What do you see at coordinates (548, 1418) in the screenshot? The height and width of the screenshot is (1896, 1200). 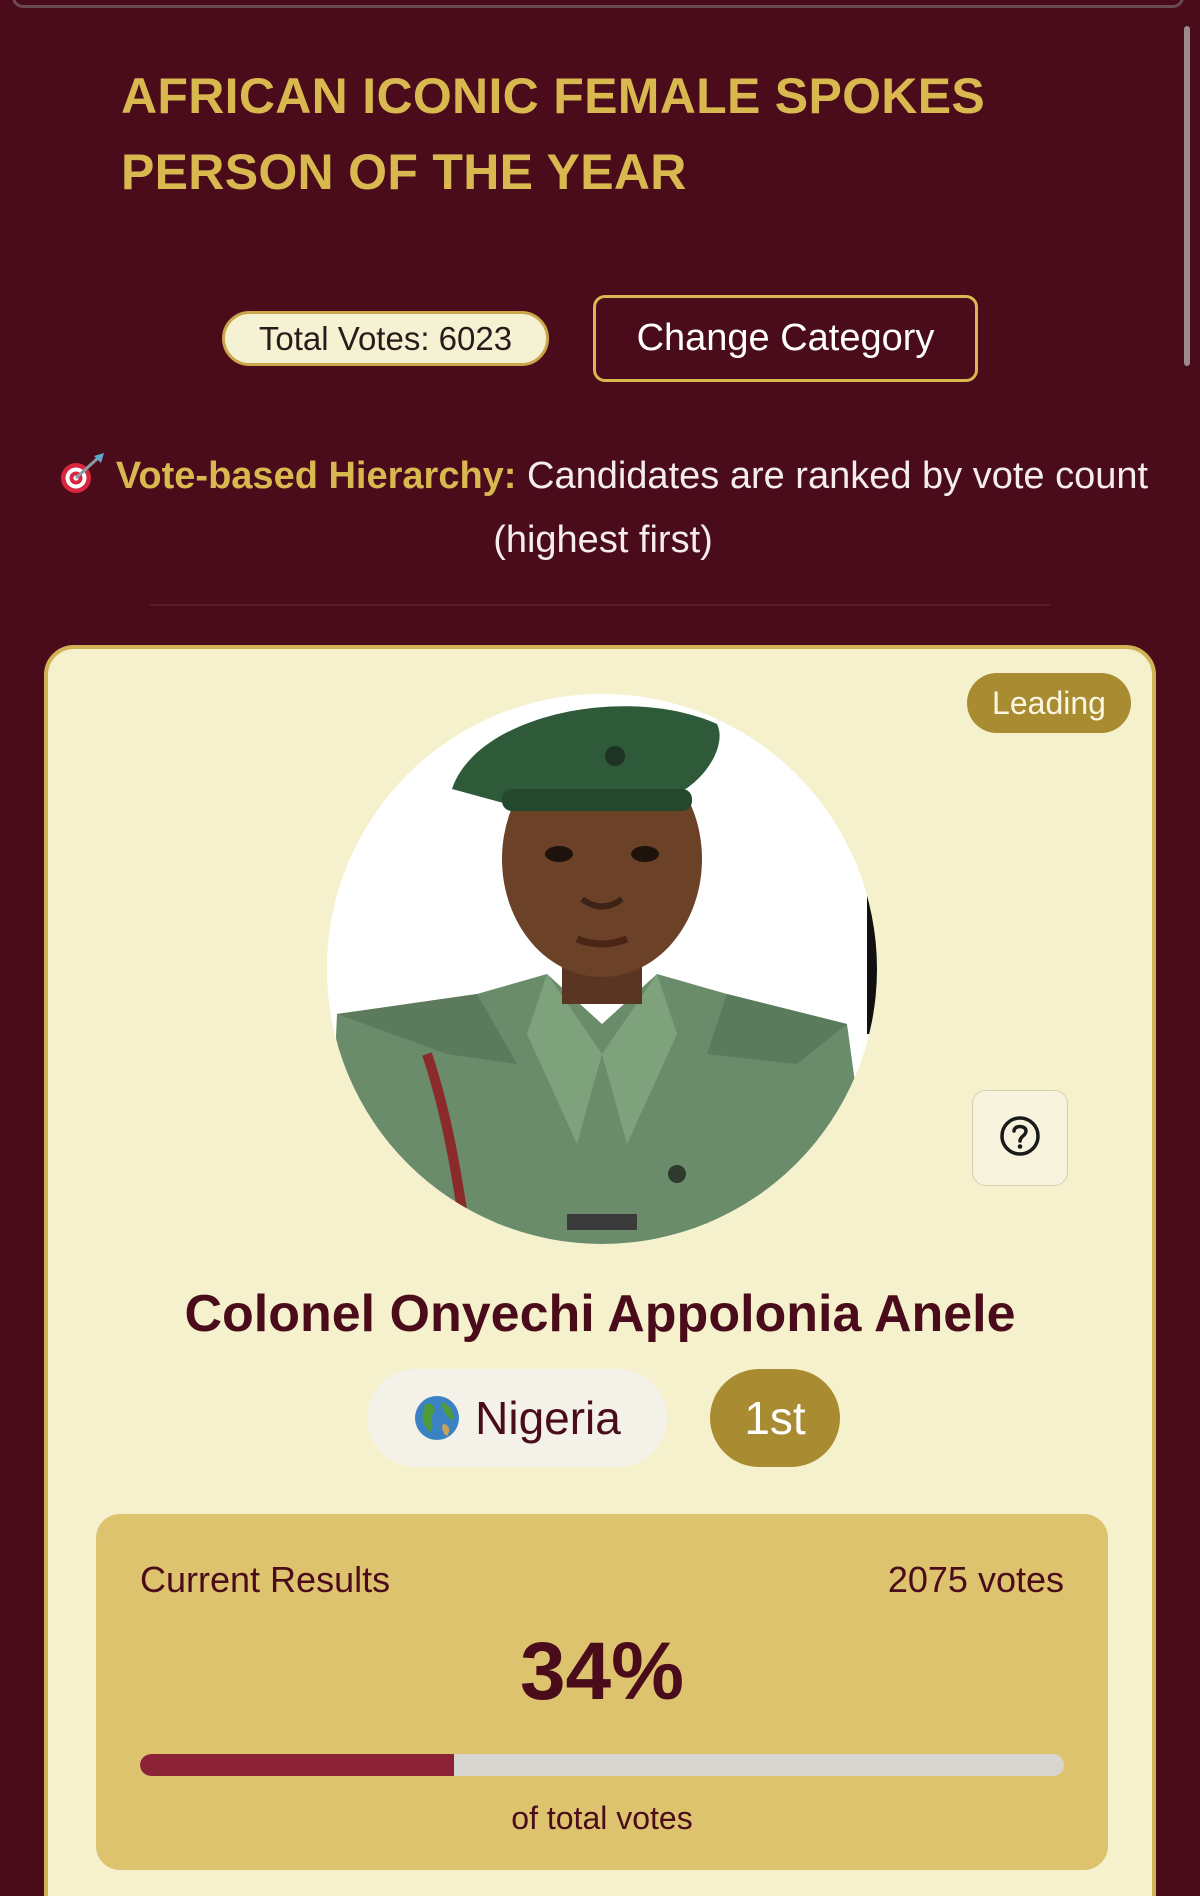 I see `country-name: Nigeria` at bounding box center [548, 1418].